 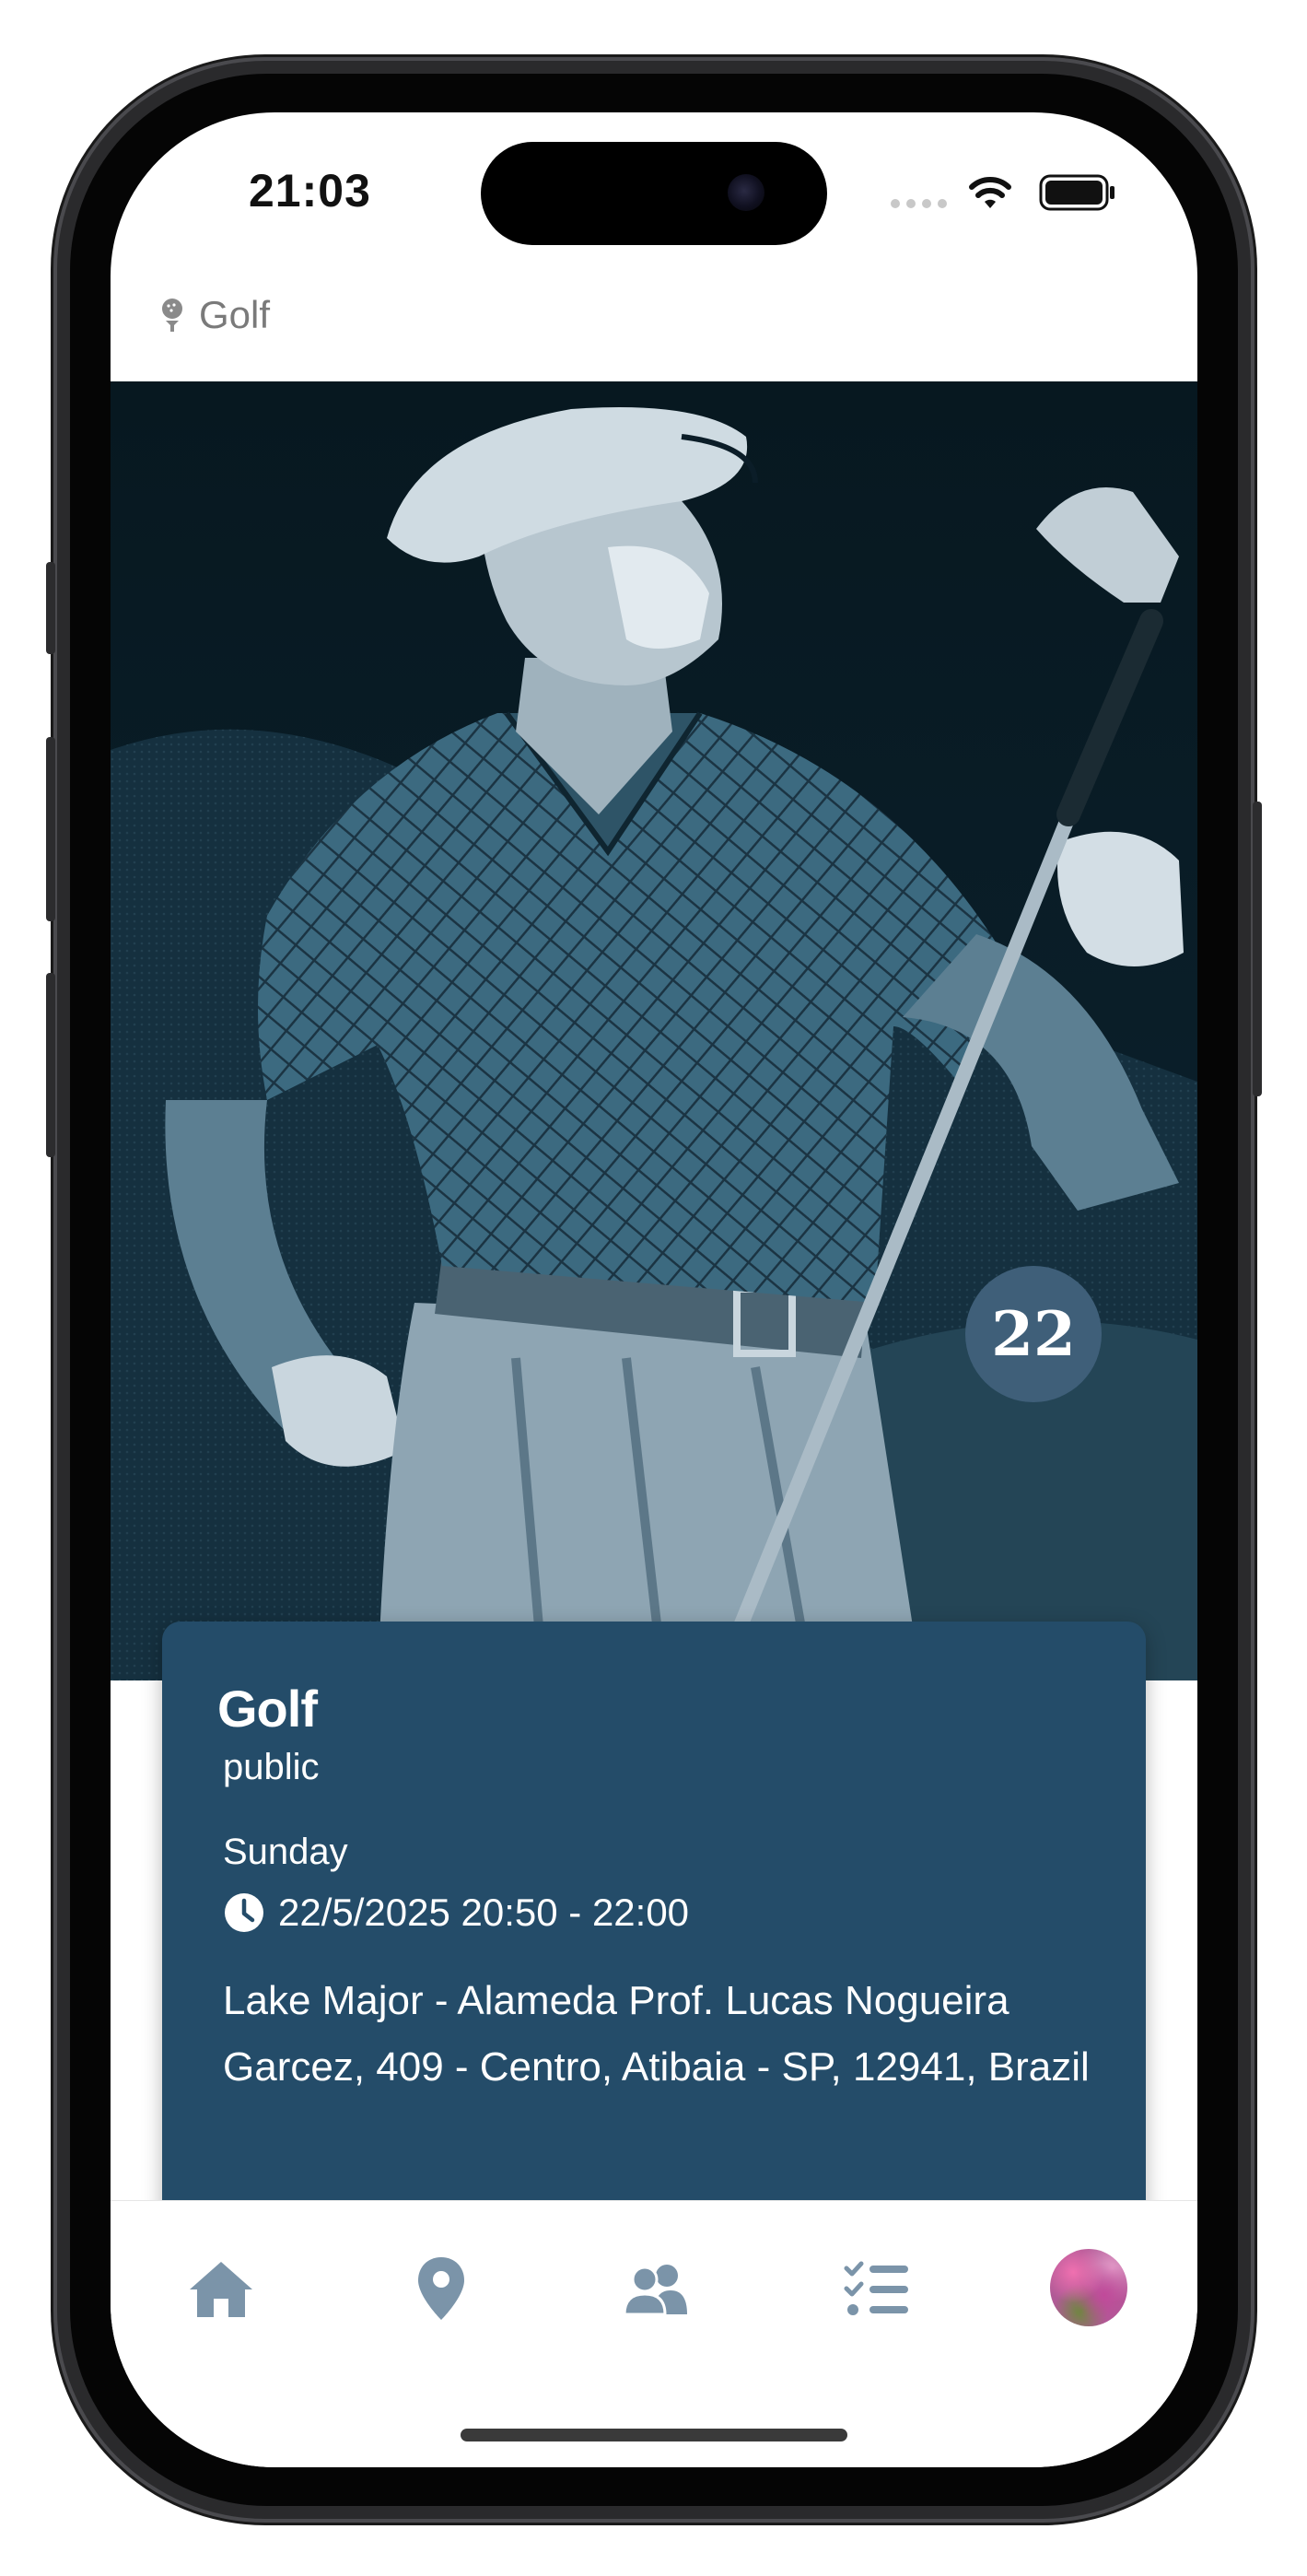 I want to click on event-time-row: 22/5/2025 20:50 - 22:00, so click(x=456, y=1913).